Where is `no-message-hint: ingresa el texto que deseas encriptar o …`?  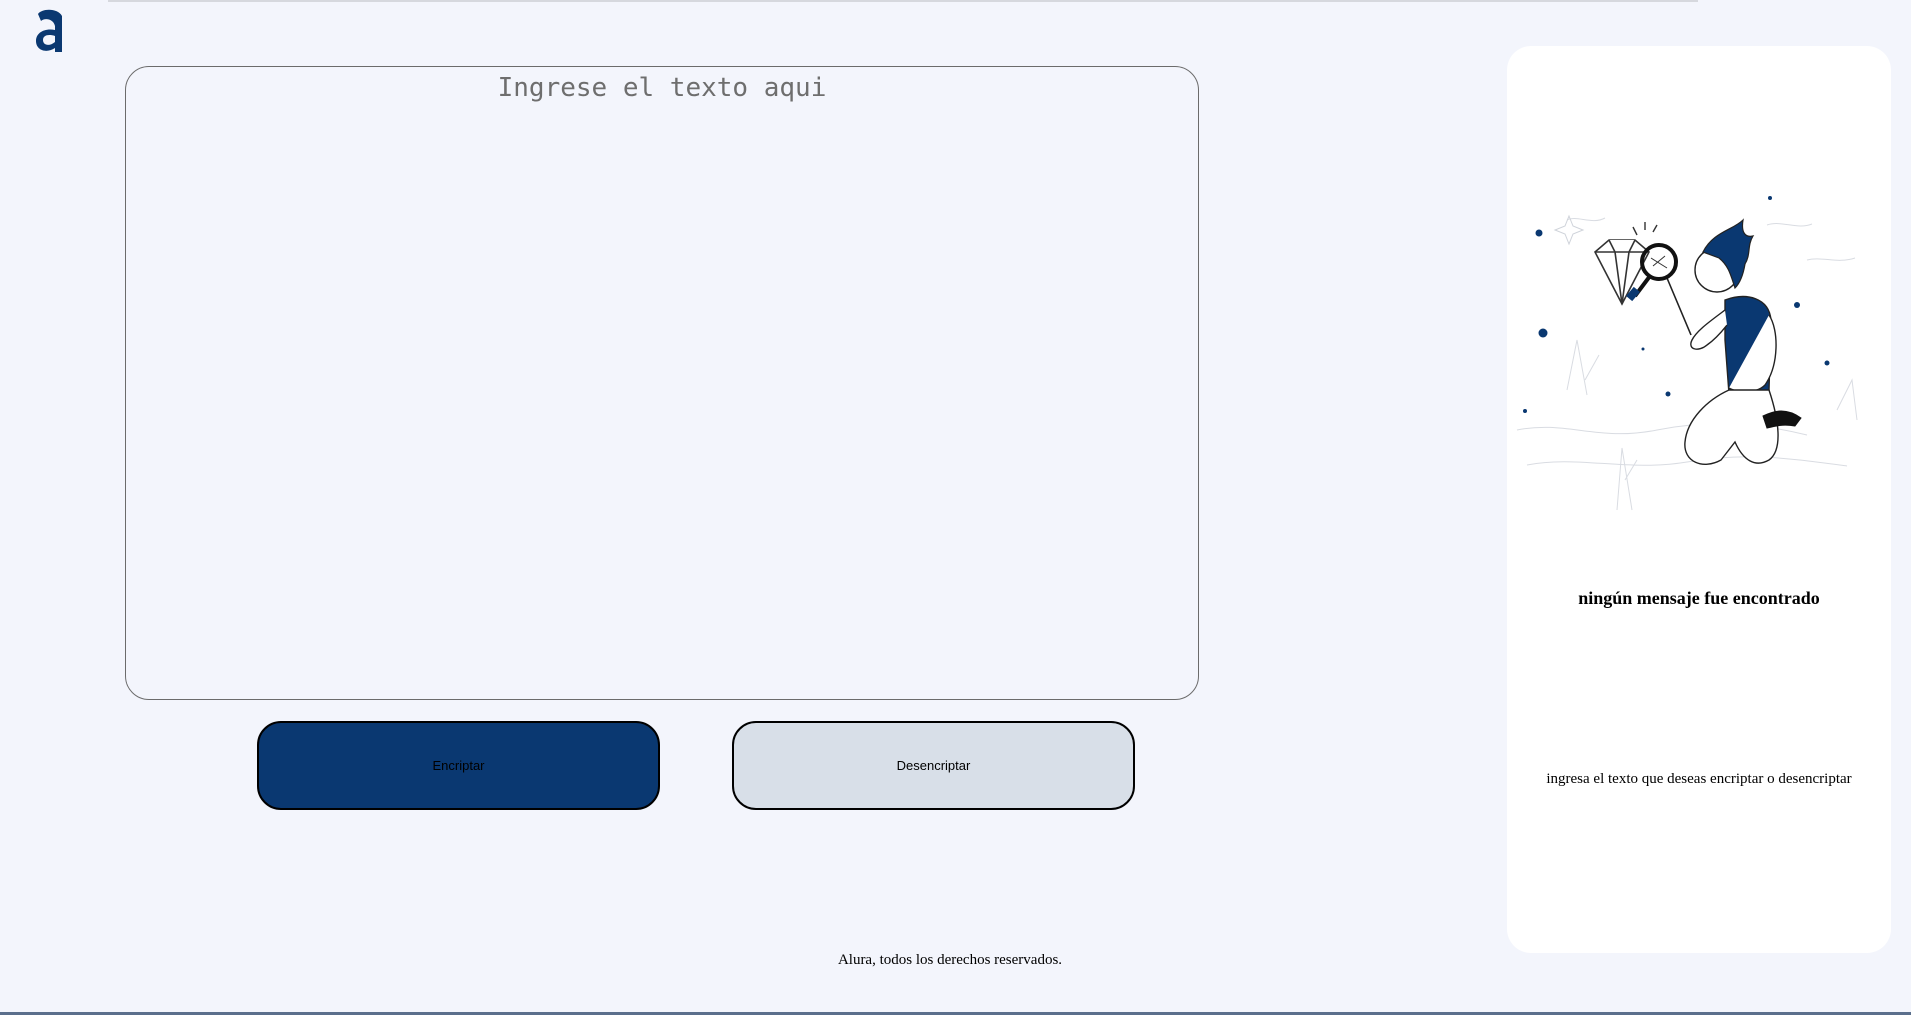 no-message-hint: ingresa el texto que deseas encriptar o … is located at coordinates (1699, 779).